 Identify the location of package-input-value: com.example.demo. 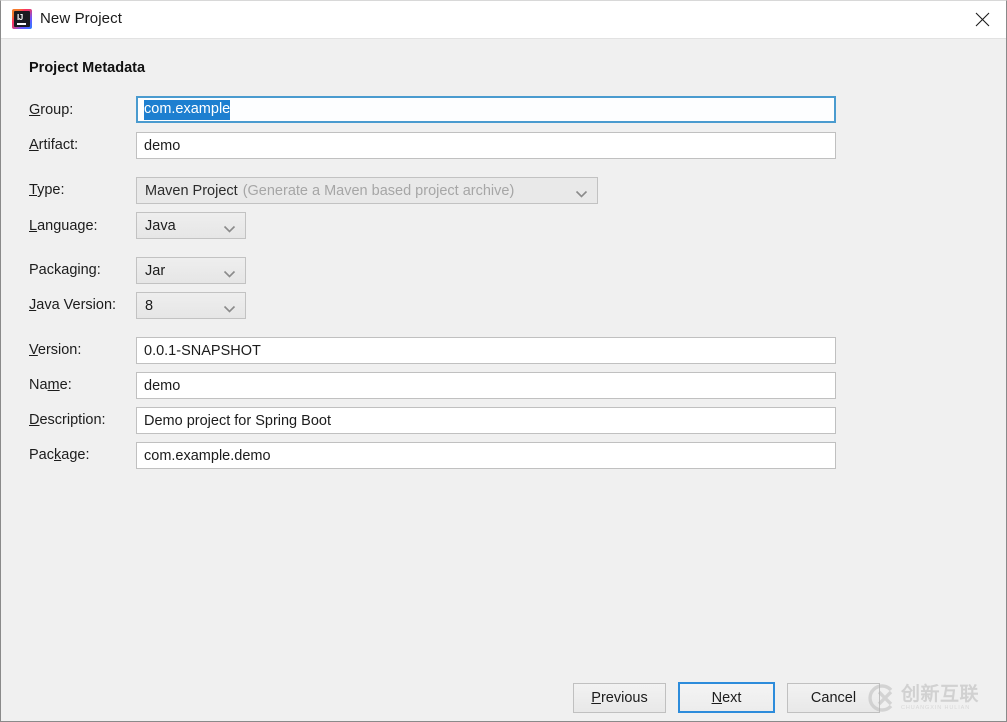
(207, 455).